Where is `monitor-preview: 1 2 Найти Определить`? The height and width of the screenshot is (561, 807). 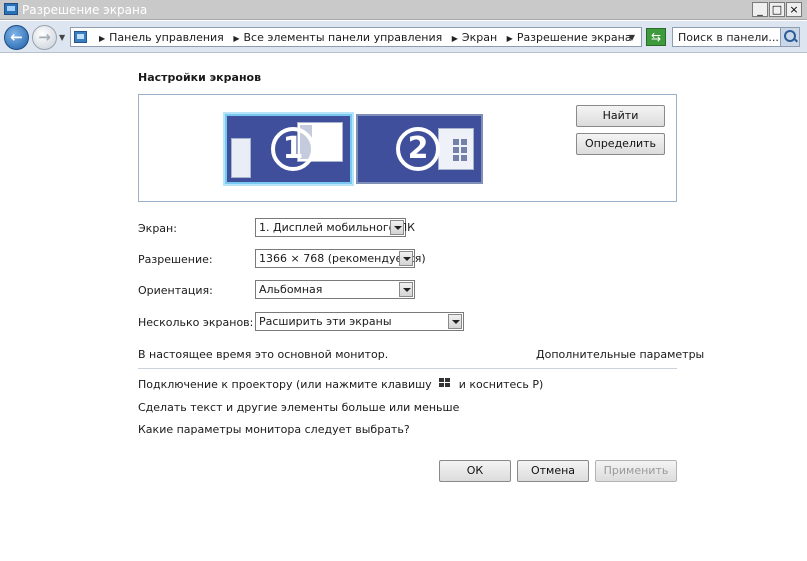
monitor-preview: 1 2 Найти Определить is located at coordinates (407, 148).